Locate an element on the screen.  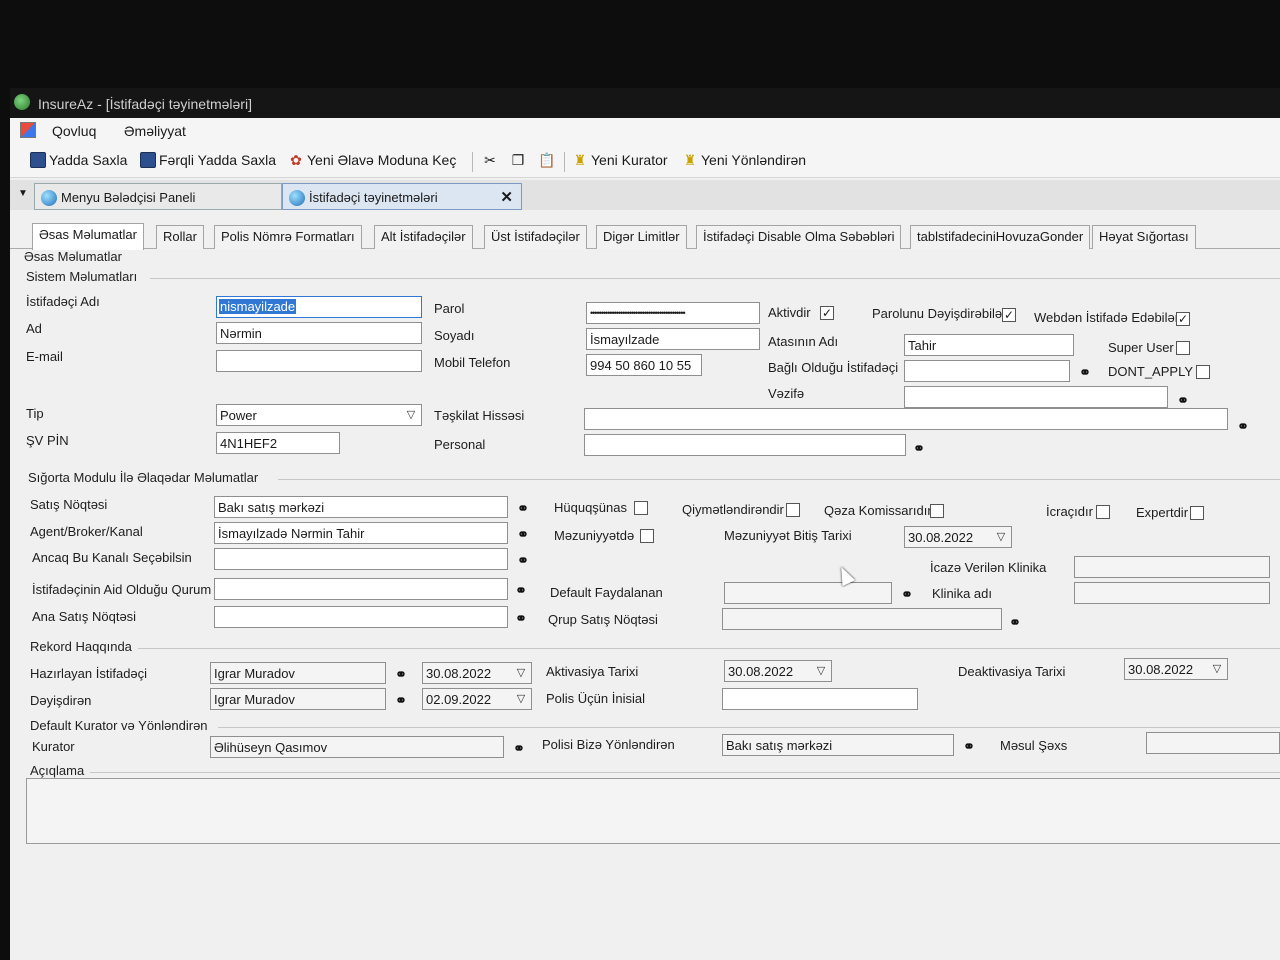
menu-folder: Qovluq is located at coordinates (74, 131).